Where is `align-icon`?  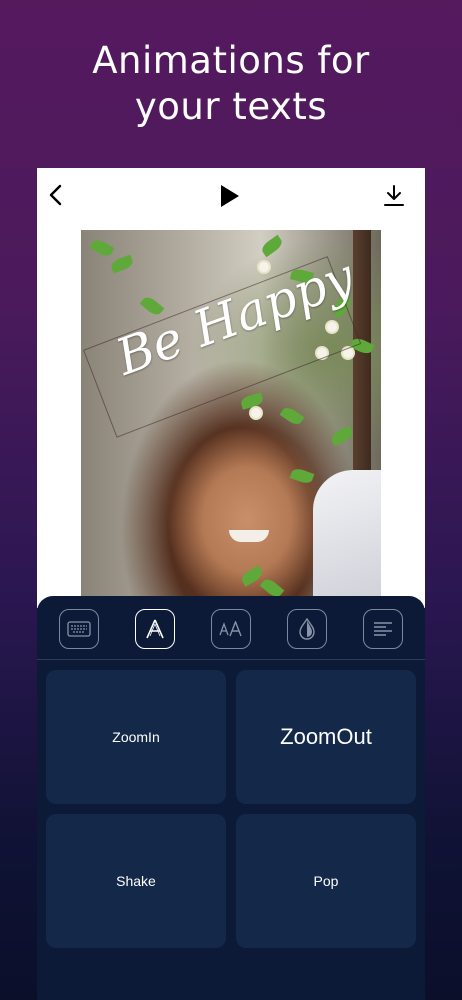
align-icon is located at coordinates (383, 629).